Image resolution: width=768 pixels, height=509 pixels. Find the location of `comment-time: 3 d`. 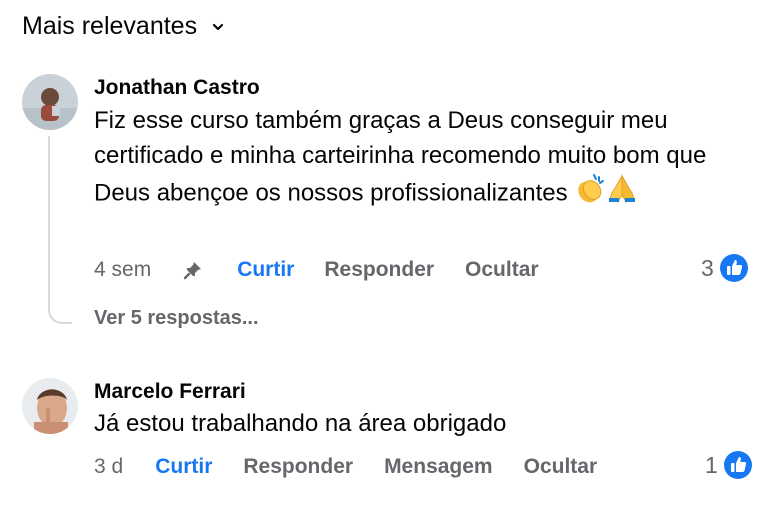

comment-time: 3 d is located at coordinates (108, 467).